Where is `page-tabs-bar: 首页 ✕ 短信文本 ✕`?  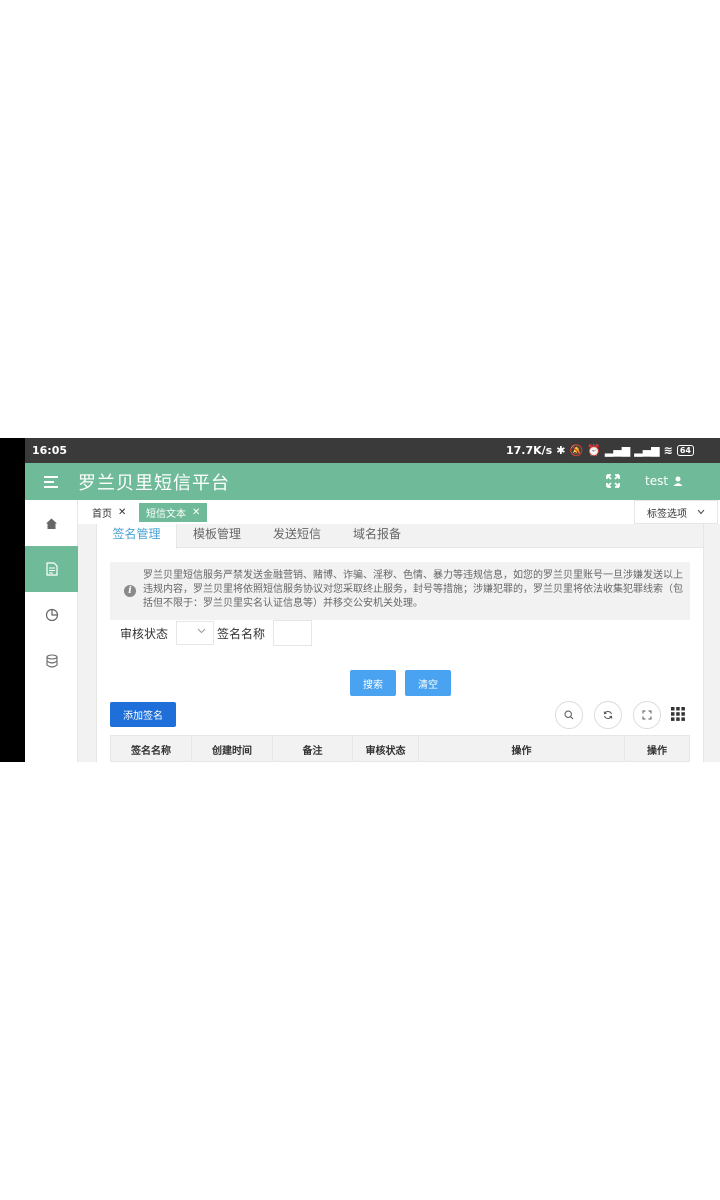
page-tabs-bar: 首页 ✕ 短信文本 ✕ is located at coordinates (399, 512).